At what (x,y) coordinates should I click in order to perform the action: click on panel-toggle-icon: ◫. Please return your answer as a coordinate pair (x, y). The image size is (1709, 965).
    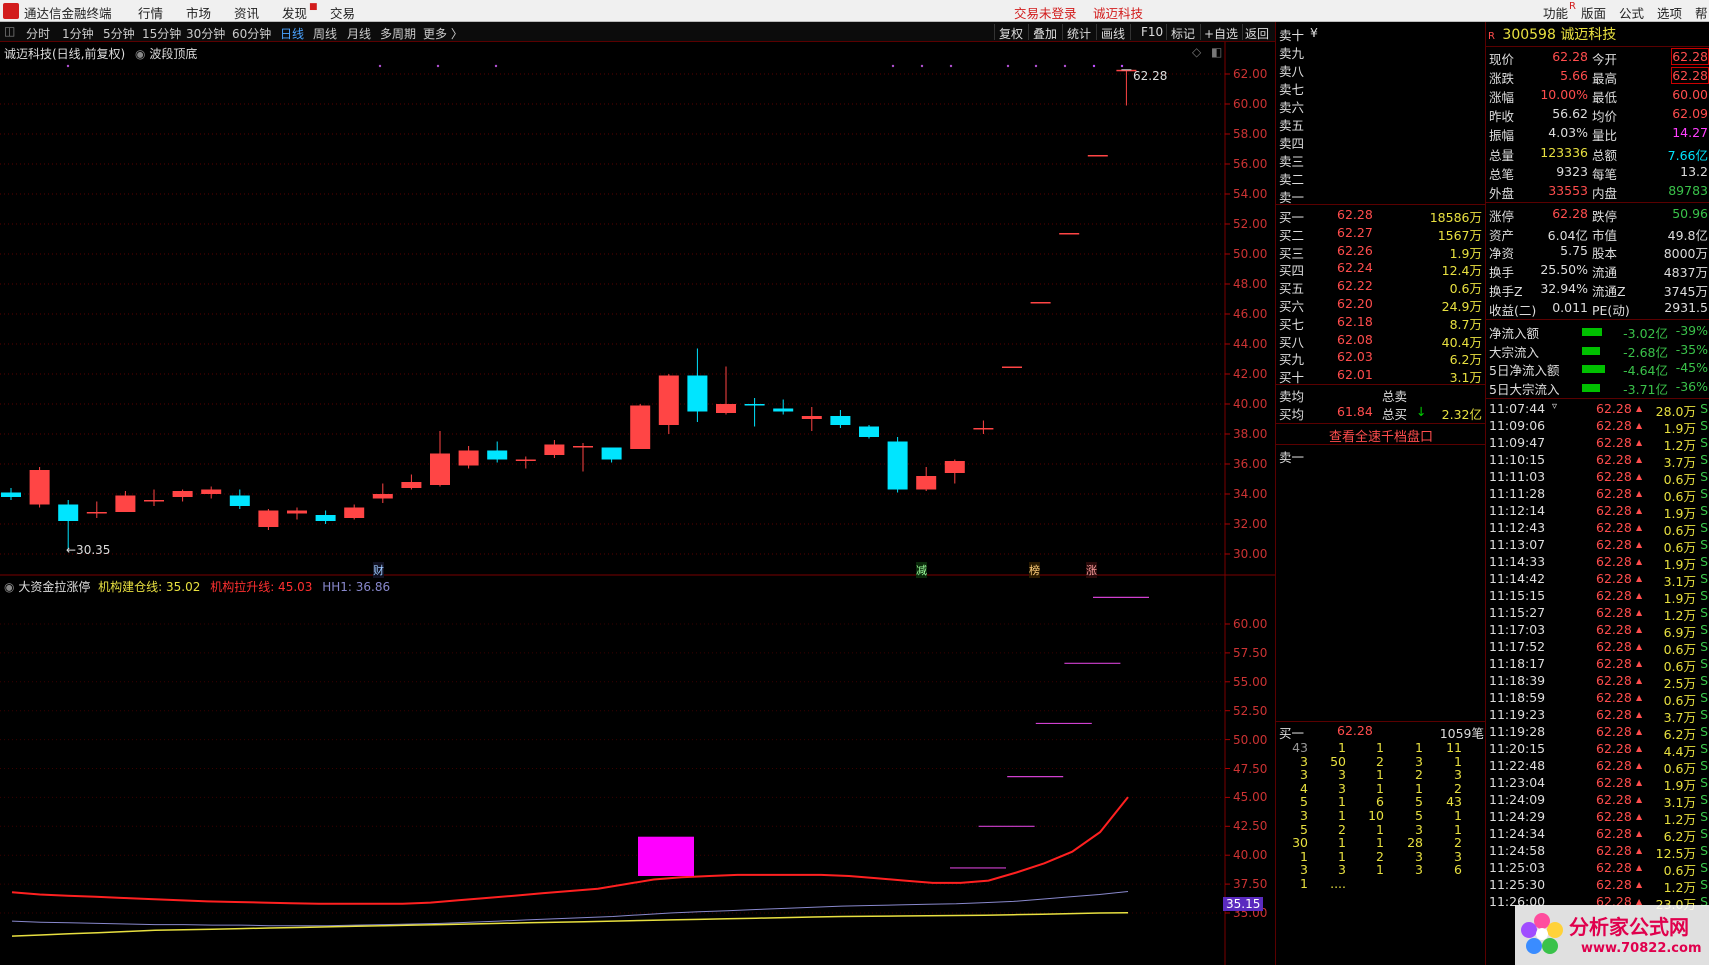
    Looking at the image, I should click on (9, 31).